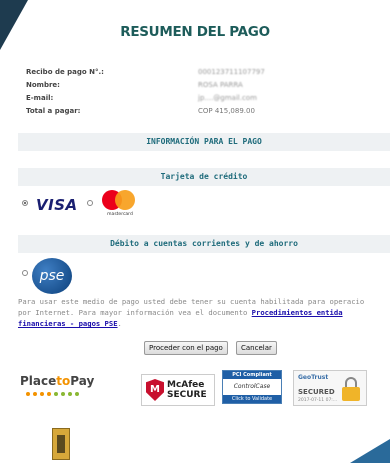 The height and width of the screenshot is (463, 390). What do you see at coordinates (226, 111) in the screenshot?
I see `total-value: COP 415,089.00` at bounding box center [226, 111].